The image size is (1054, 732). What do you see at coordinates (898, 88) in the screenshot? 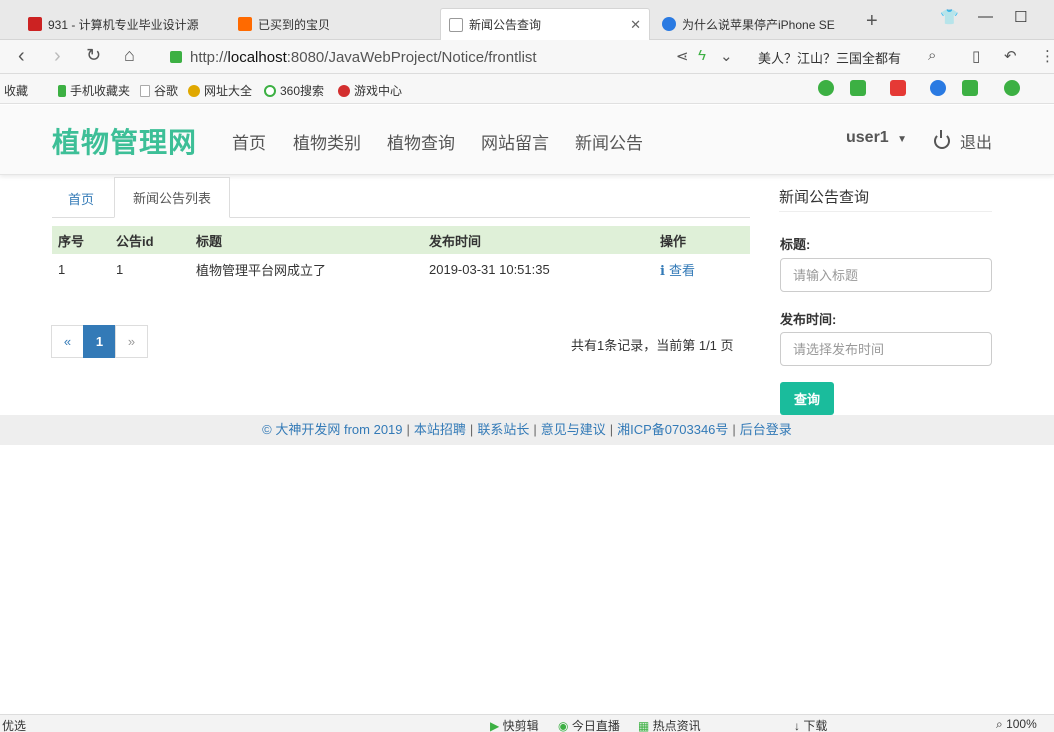
I see `scissors-icon` at bounding box center [898, 88].